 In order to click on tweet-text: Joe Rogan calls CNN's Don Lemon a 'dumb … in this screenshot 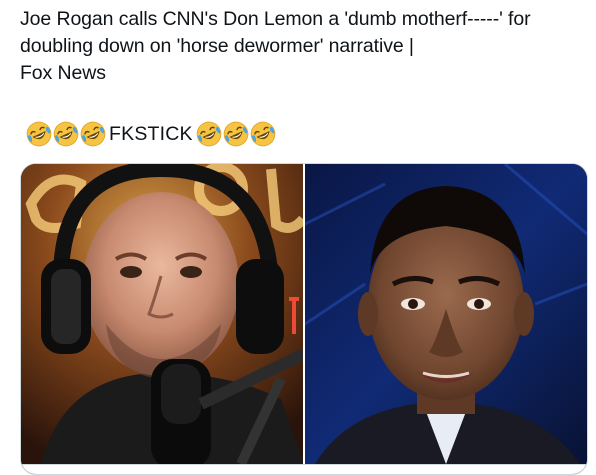, I will do `click(275, 46)`.